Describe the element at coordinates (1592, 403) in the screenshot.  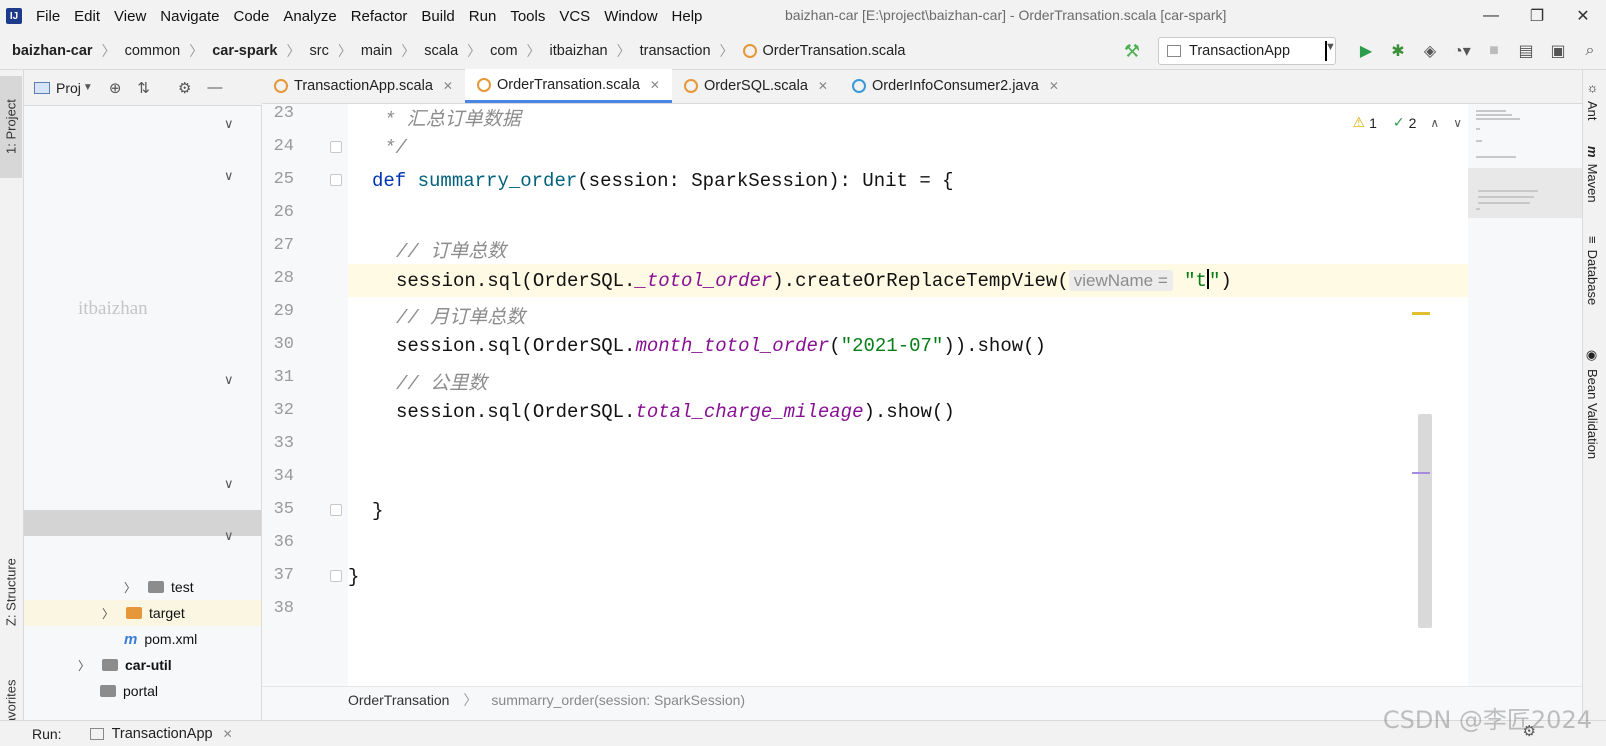
I see `bean-validation-tool-tab: ◉ Bean Validation` at that location.